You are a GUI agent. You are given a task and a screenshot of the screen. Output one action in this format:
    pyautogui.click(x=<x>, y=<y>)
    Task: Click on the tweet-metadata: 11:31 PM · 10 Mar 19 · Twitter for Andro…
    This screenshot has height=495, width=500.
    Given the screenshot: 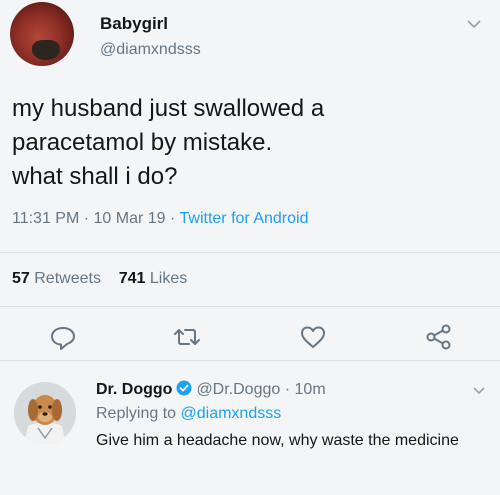 What is the action you would take?
    pyautogui.click(x=160, y=219)
    